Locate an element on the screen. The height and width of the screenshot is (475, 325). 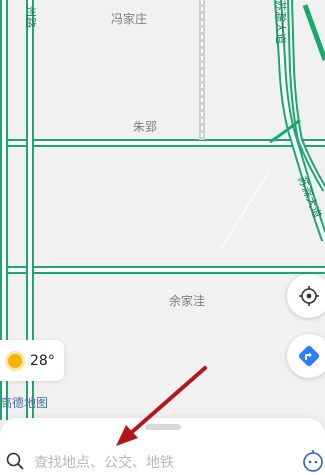
sun-icon is located at coordinates (15, 360).